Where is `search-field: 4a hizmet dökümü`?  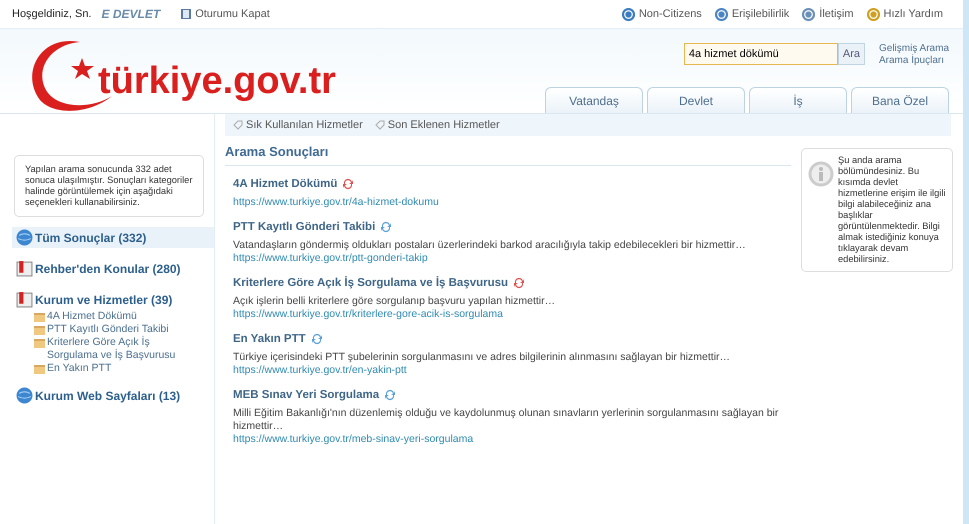
search-field: 4a hizmet dökümü is located at coordinates (761, 54).